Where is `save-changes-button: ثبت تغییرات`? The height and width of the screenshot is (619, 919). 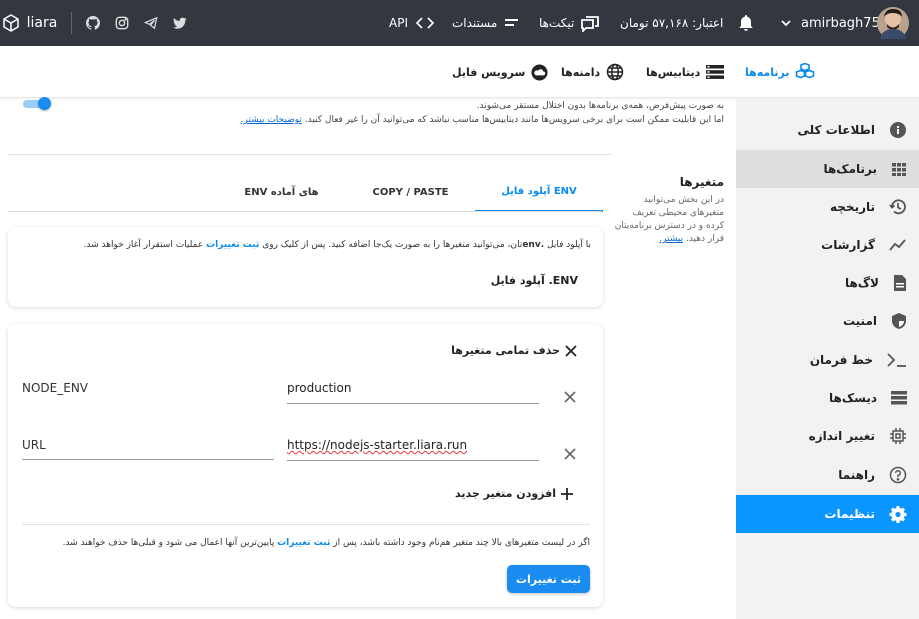 save-changes-button: ثبت تغییرات is located at coordinates (548, 579).